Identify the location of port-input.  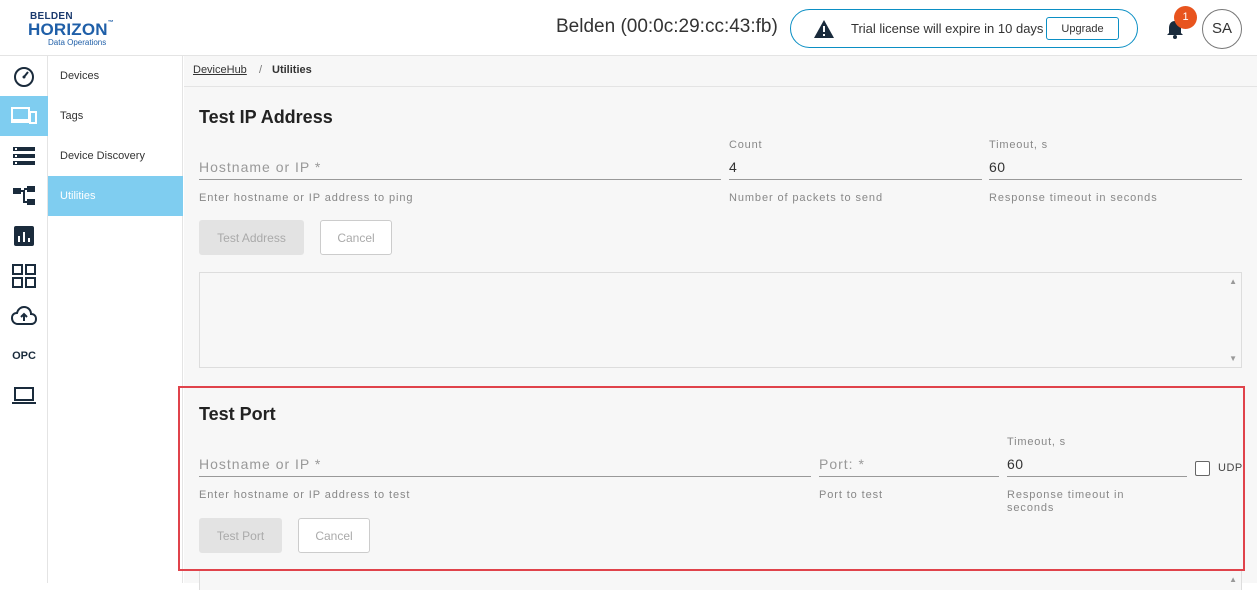
(909, 464).